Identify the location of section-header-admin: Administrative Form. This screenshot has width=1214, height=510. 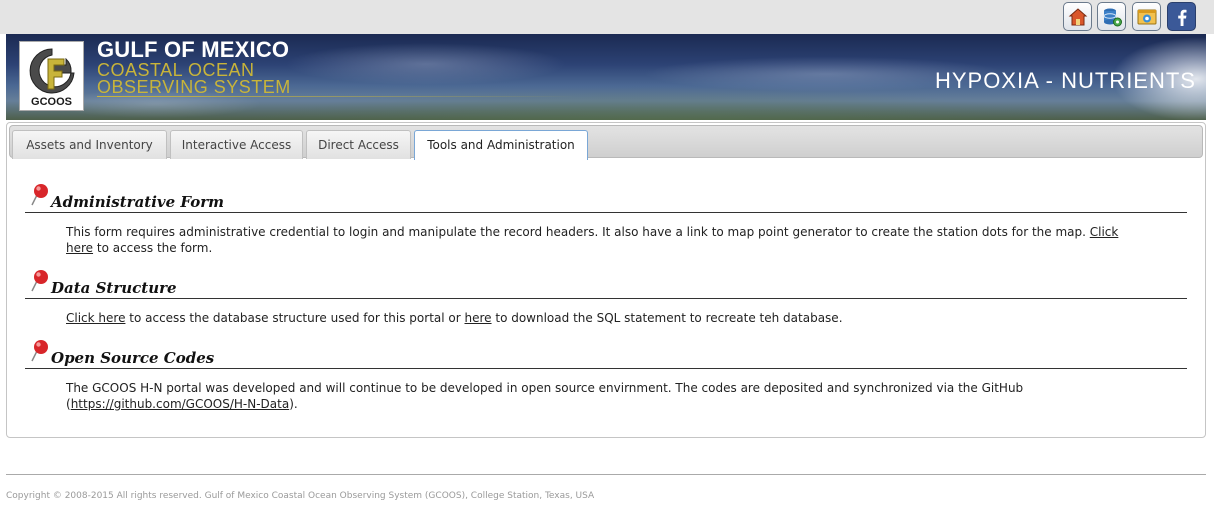
(606, 198).